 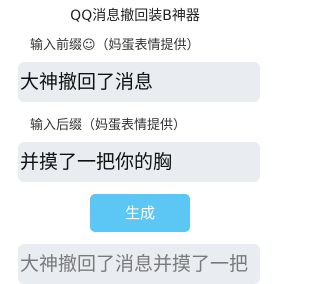 What do you see at coordinates (115, 45) in the screenshot?
I see `prefix-label: 输入前缀☺（妈蛋表情提供）` at bounding box center [115, 45].